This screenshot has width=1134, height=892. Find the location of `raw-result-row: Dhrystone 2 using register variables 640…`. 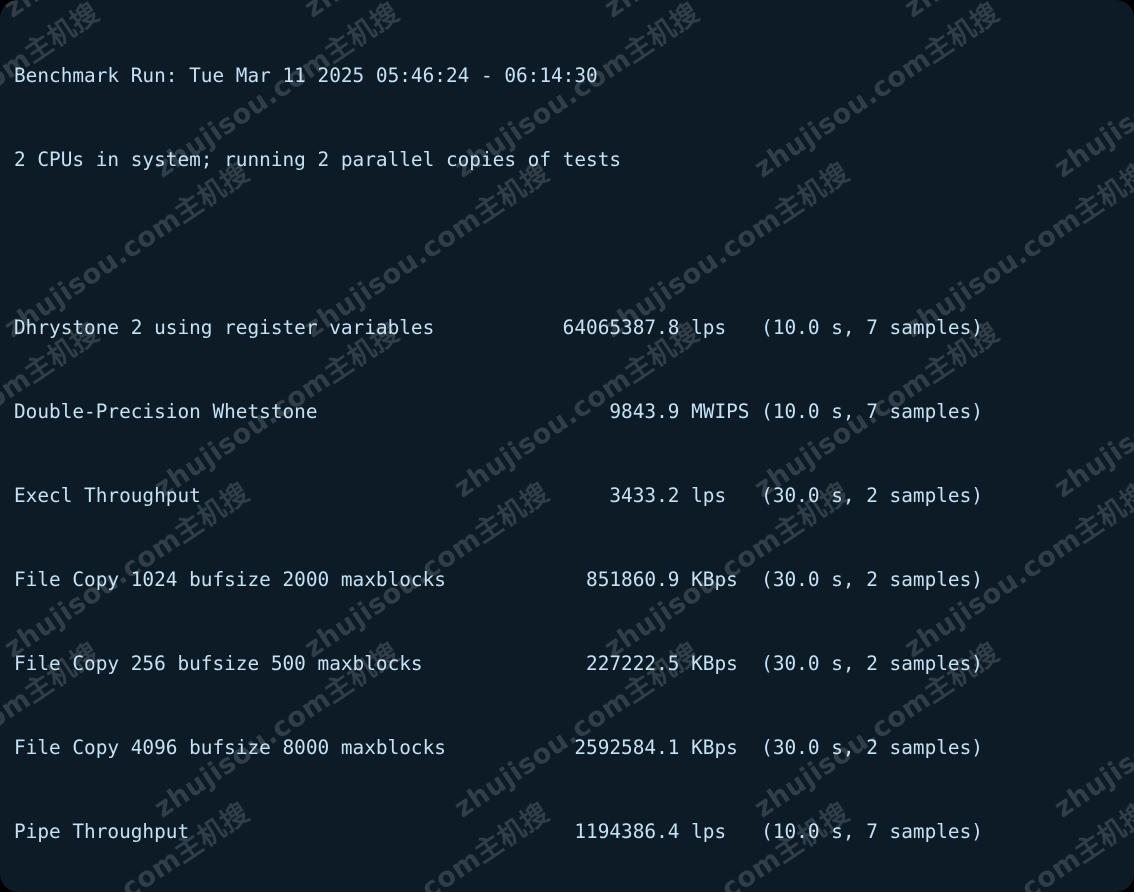

raw-result-row: Dhrystone 2 using register variables 640… is located at coordinates (498, 327).